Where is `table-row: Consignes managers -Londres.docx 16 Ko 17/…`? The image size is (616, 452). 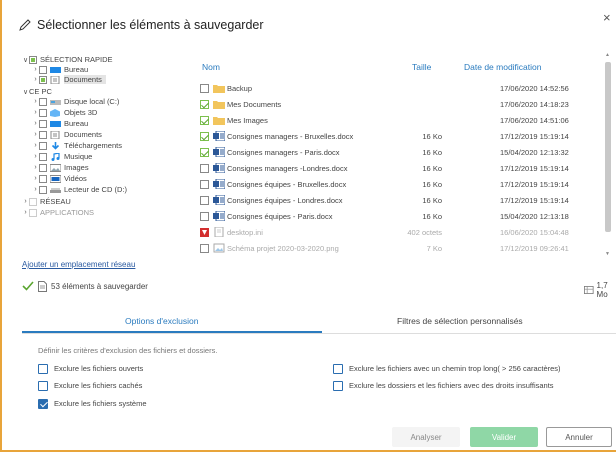 table-row: Consignes managers -Londres.docx 16 Ko 17/… is located at coordinates (401, 168).